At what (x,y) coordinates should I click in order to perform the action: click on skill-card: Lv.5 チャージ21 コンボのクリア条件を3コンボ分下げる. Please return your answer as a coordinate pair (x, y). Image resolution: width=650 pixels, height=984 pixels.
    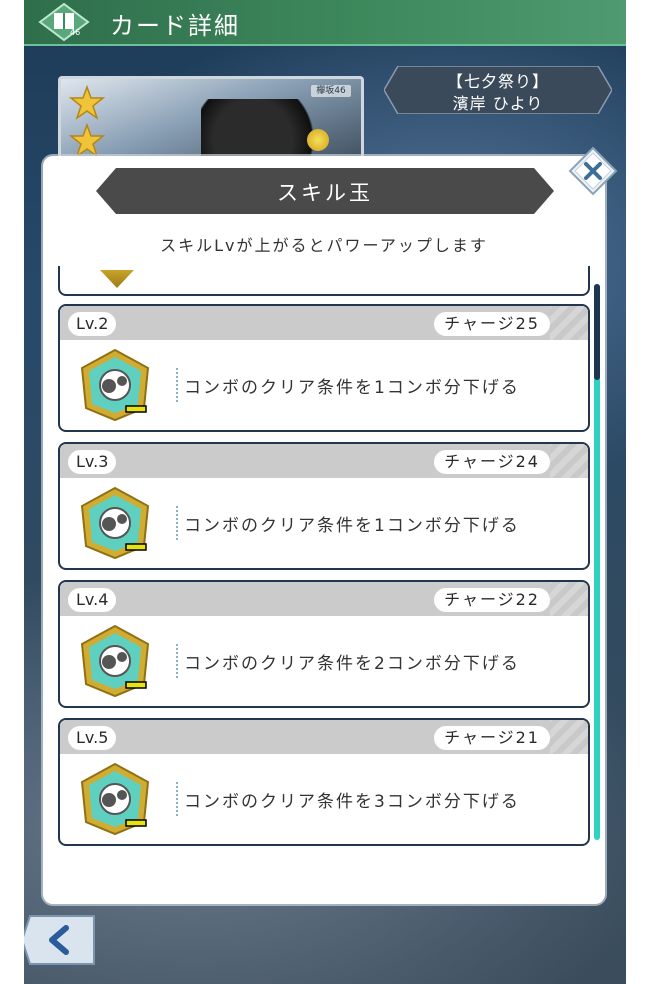
    Looking at the image, I should click on (324, 782).